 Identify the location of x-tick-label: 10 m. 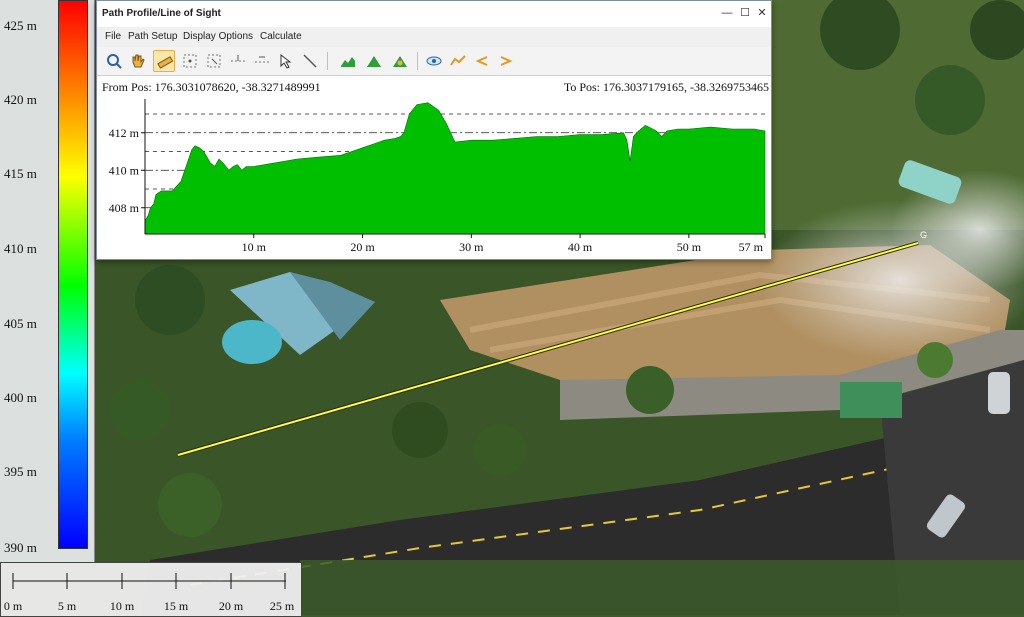
(254, 247).